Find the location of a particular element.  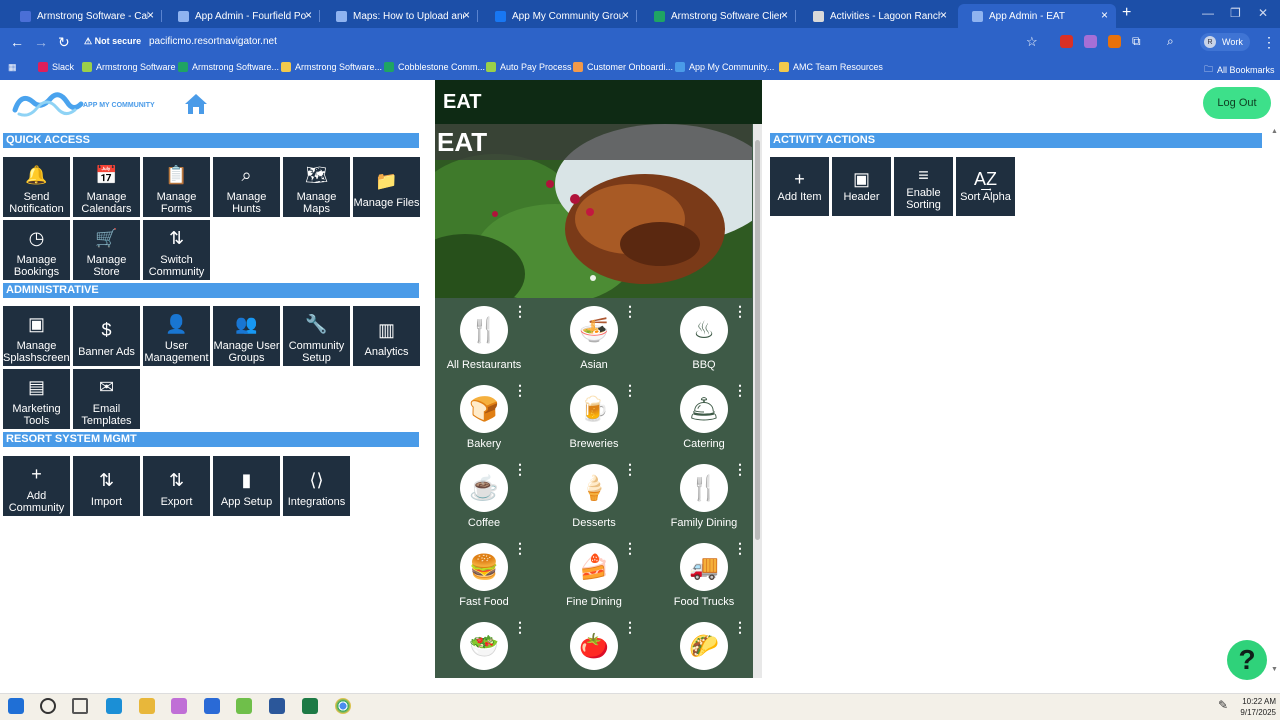

category-item: 🍰 ⋮ Fine Dining is located at coordinates (594, 581).